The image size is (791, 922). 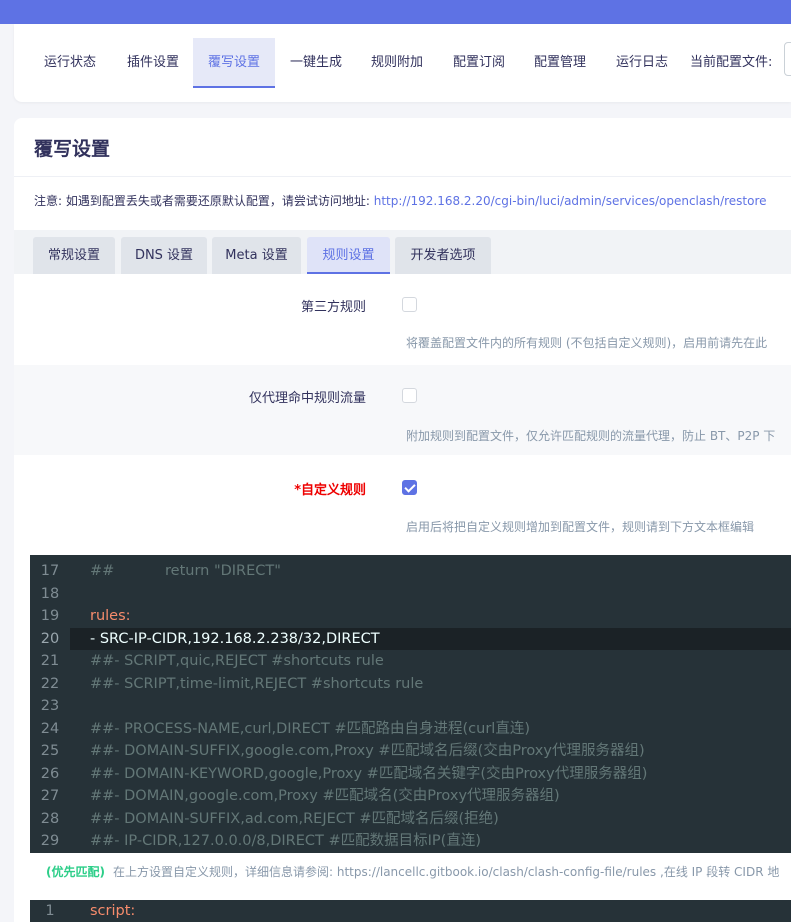 I want to click on title-divider, so click(x=402, y=176).